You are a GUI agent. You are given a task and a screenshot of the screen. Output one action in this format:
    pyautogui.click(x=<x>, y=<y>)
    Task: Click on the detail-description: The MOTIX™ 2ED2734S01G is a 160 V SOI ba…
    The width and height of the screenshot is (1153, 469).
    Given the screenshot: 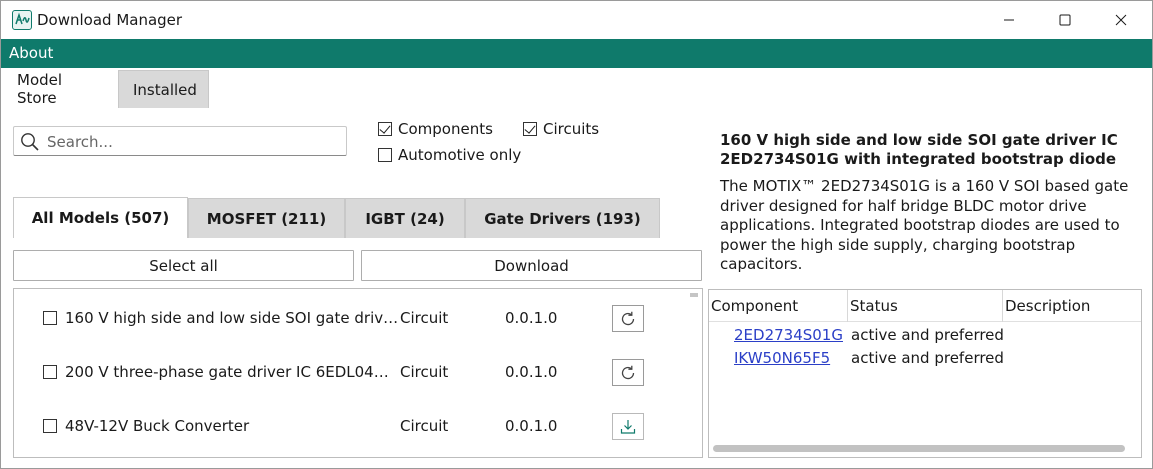 What is the action you would take?
    pyautogui.click(x=924, y=225)
    